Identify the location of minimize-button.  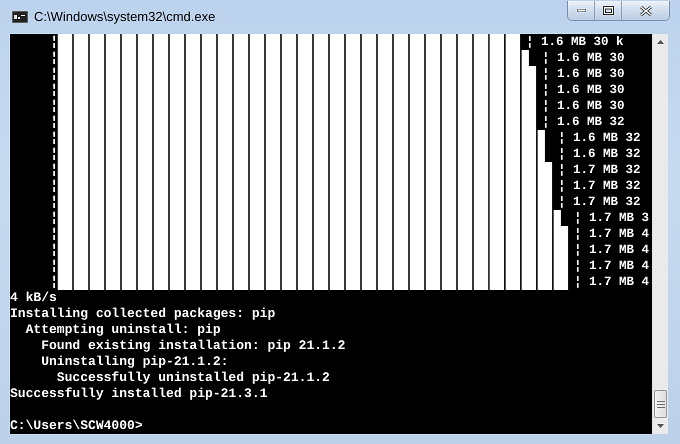
(581, 10).